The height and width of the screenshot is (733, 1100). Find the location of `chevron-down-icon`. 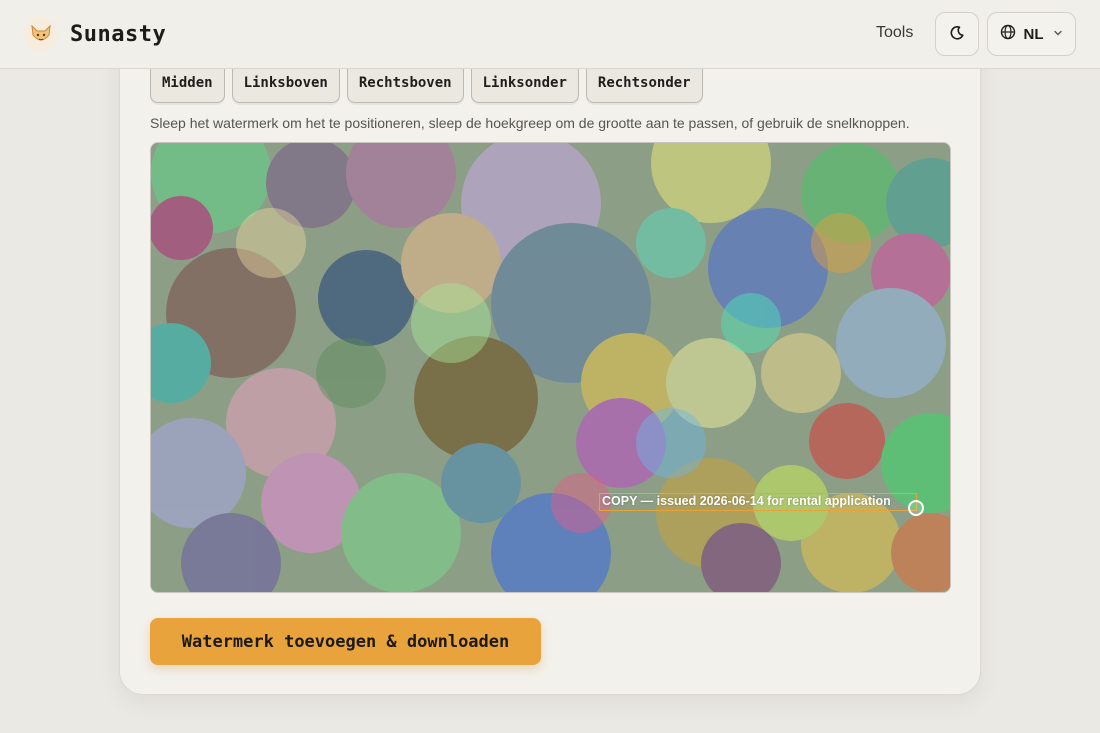

chevron-down-icon is located at coordinates (1058, 34).